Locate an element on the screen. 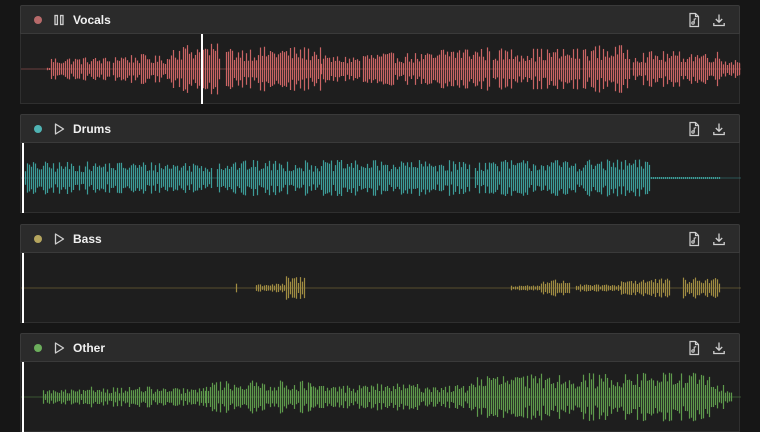 This screenshot has height=432, width=760. track-header: Other is located at coordinates (380, 347).